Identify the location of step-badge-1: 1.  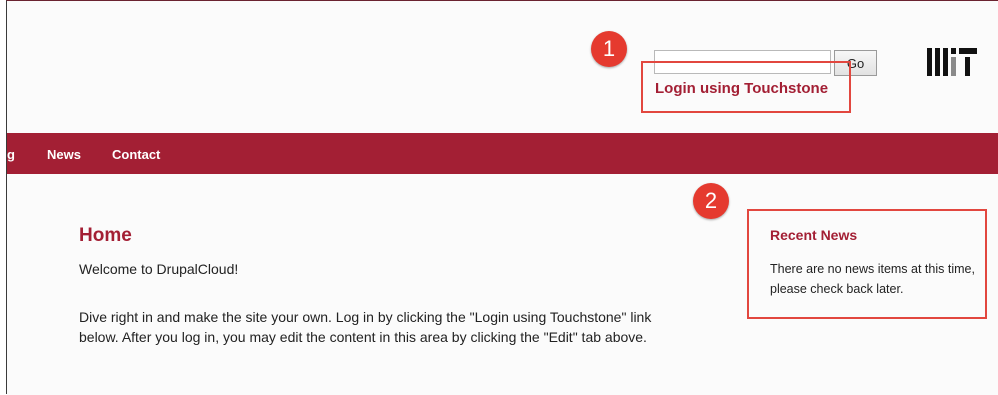
(609, 49).